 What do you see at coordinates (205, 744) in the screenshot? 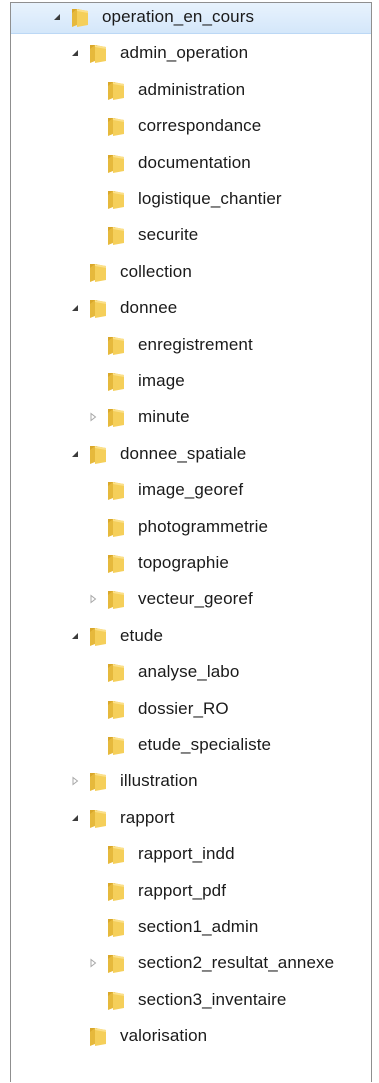
I see `tree-item-label: etude_specialiste` at bounding box center [205, 744].